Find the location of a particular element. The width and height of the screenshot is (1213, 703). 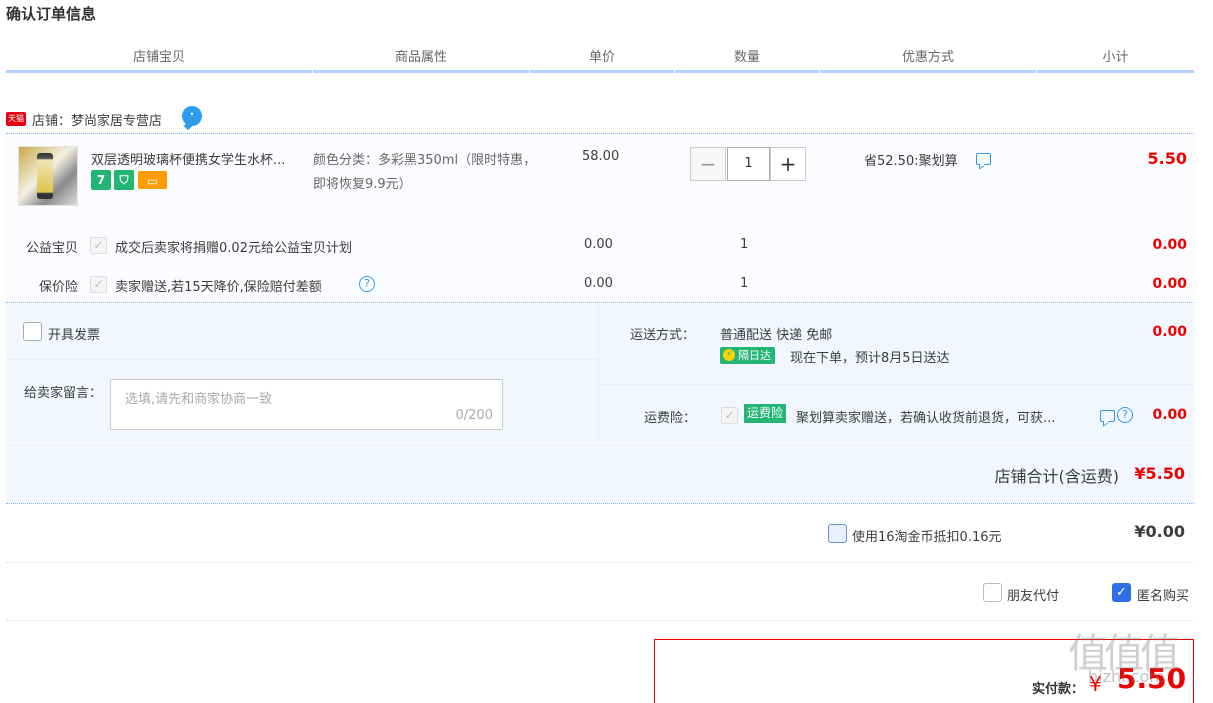

anonymous-label: 匿名购买 is located at coordinates (1163, 594).